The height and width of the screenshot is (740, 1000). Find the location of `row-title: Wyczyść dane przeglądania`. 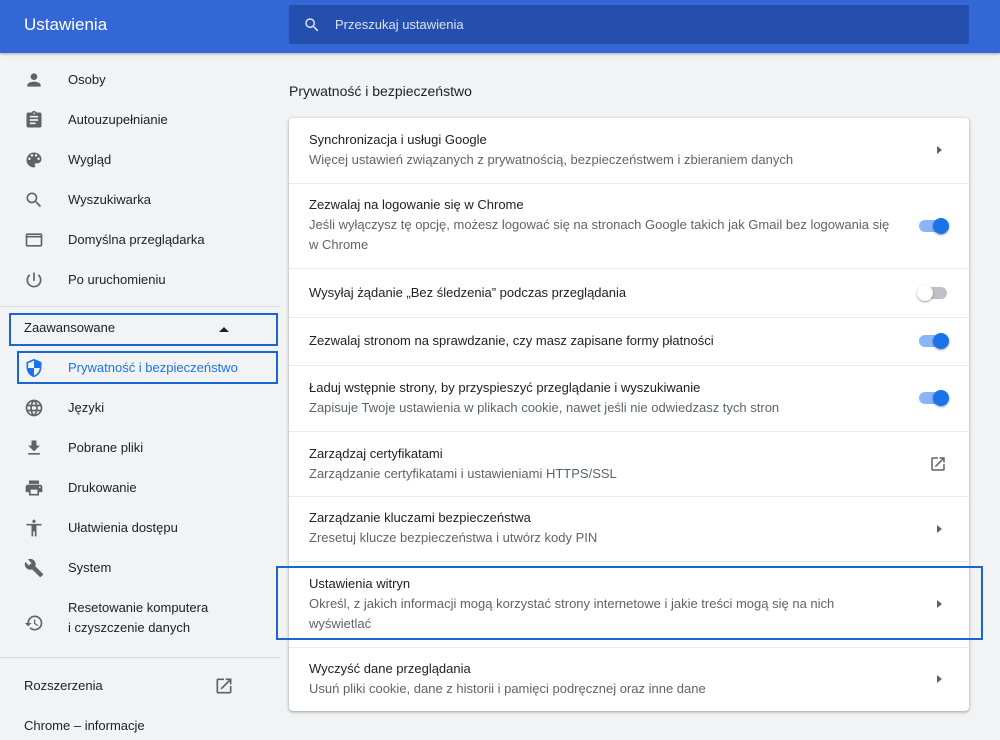

row-title: Wyczyść dane przeglądania is located at coordinates (390, 668).